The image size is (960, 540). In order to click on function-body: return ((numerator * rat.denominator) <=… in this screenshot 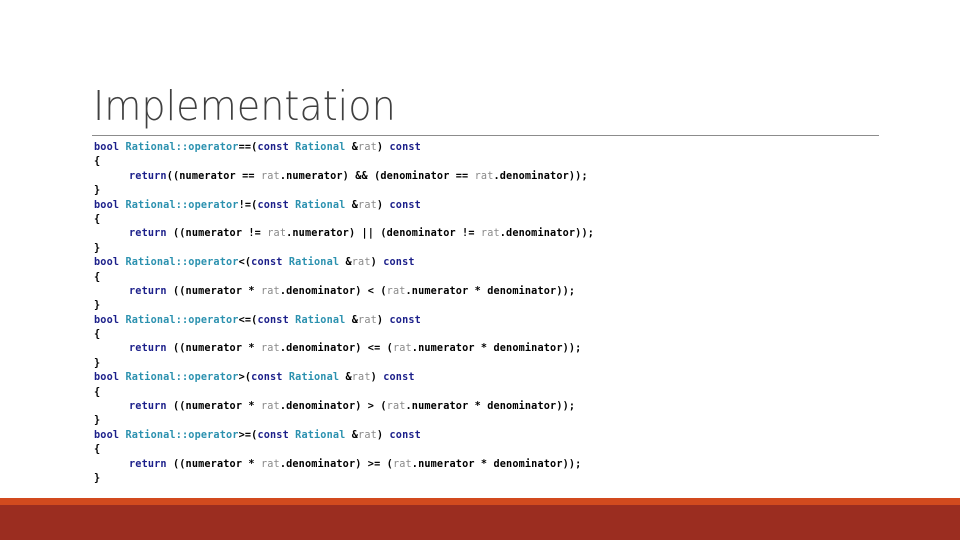, I will do `click(344, 349)`.